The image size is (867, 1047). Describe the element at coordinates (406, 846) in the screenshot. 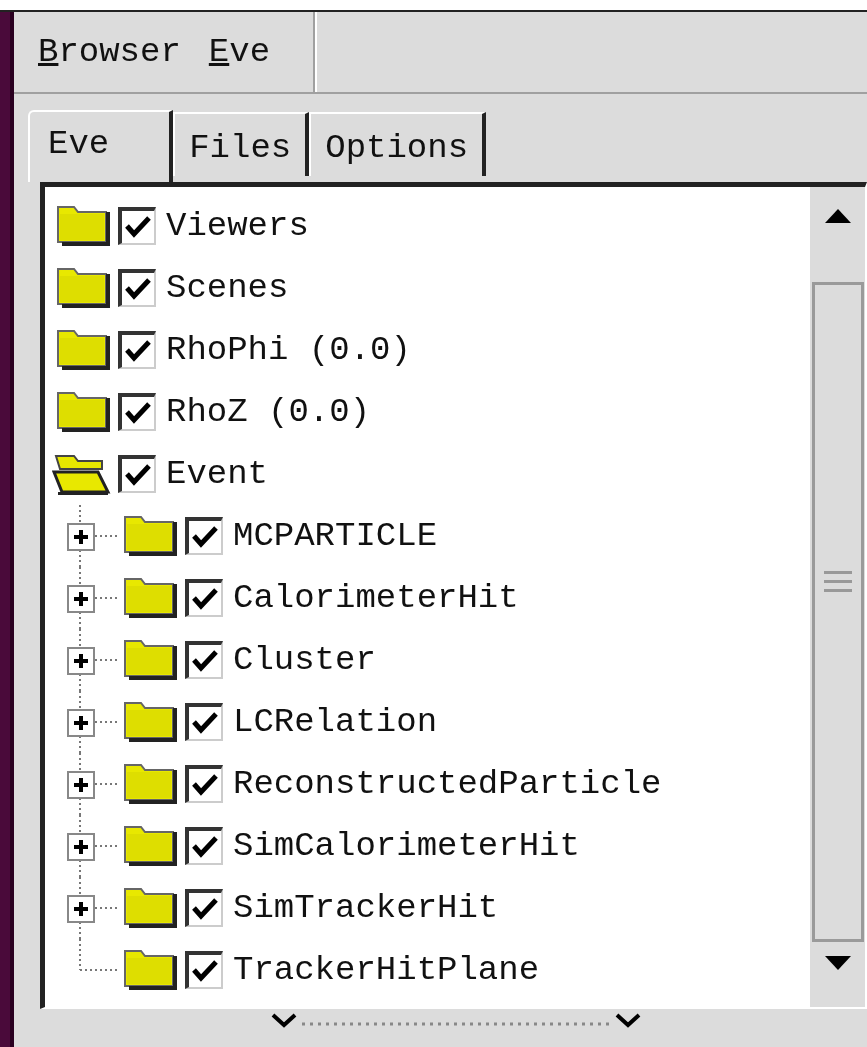

I see `tree-item-label: SimCalorimeterHit` at that location.